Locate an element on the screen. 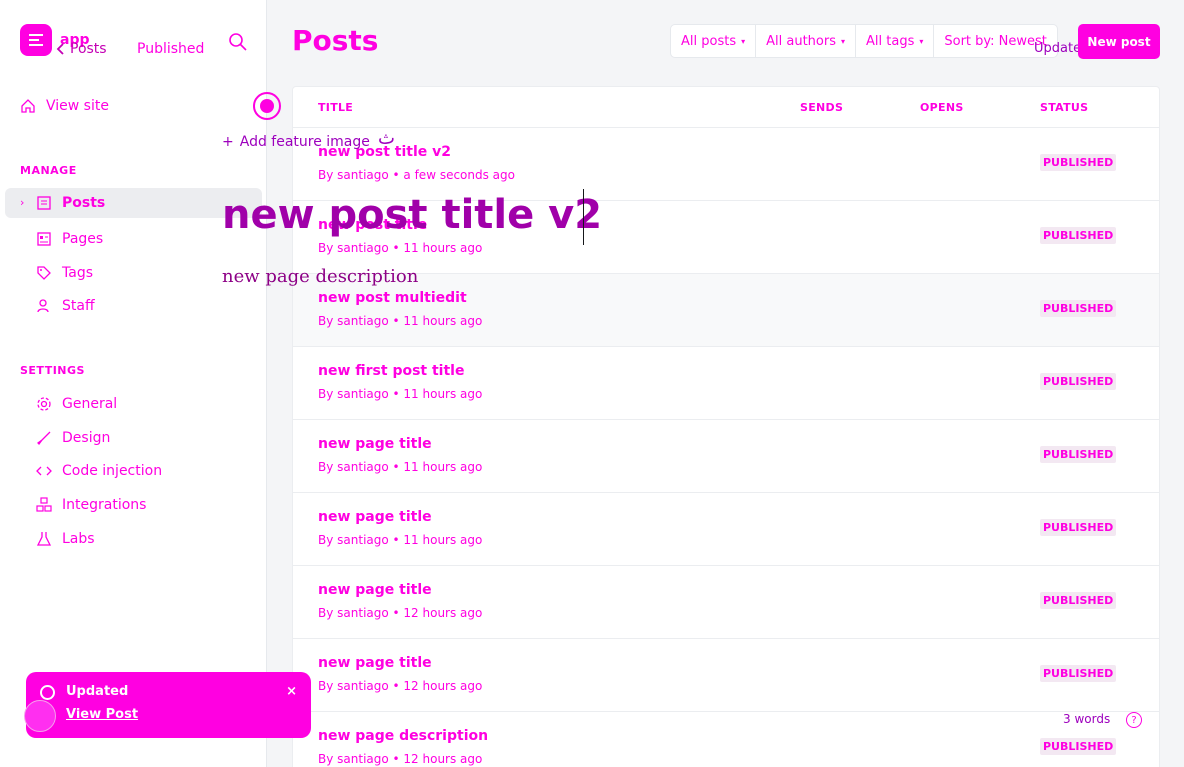  chevron-right-icon: › is located at coordinates (22, 202).